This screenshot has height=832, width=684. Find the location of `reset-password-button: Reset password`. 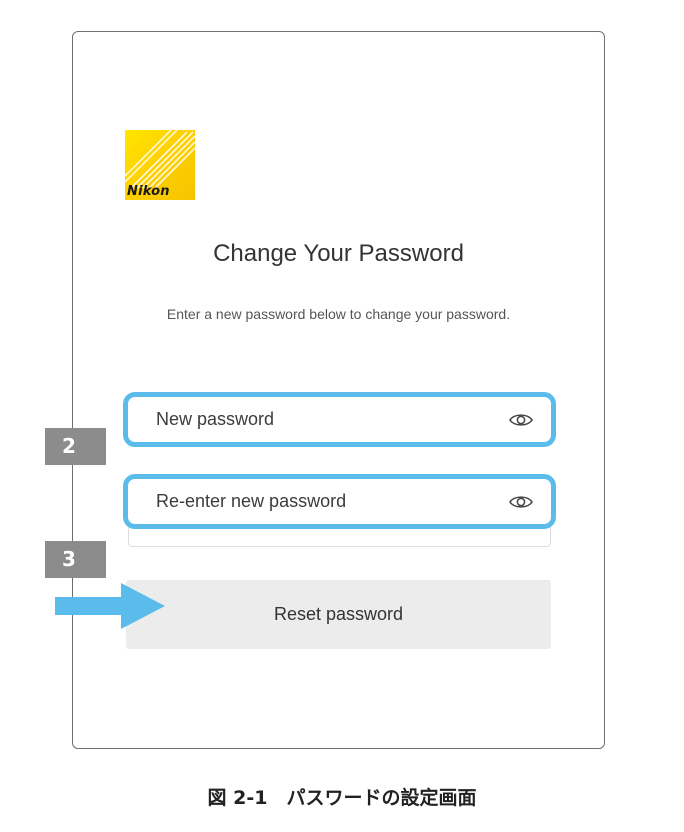

reset-password-button: Reset password is located at coordinates (338, 614).